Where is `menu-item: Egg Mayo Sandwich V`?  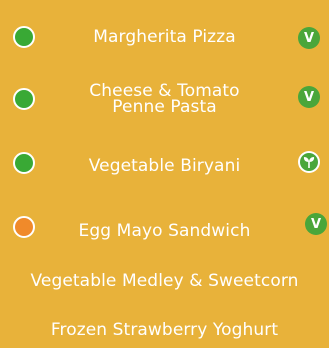 menu-item: Egg Mayo Sandwich V is located at coordinates (164, 231).